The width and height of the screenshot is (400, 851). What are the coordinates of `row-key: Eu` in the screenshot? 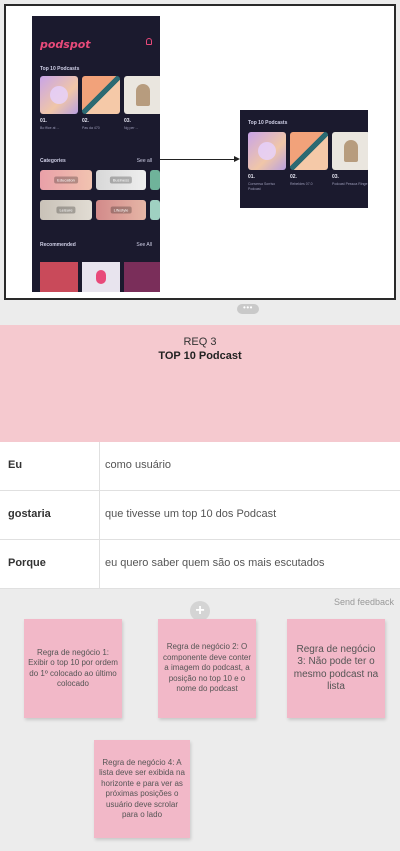 It's located at (50, 466).